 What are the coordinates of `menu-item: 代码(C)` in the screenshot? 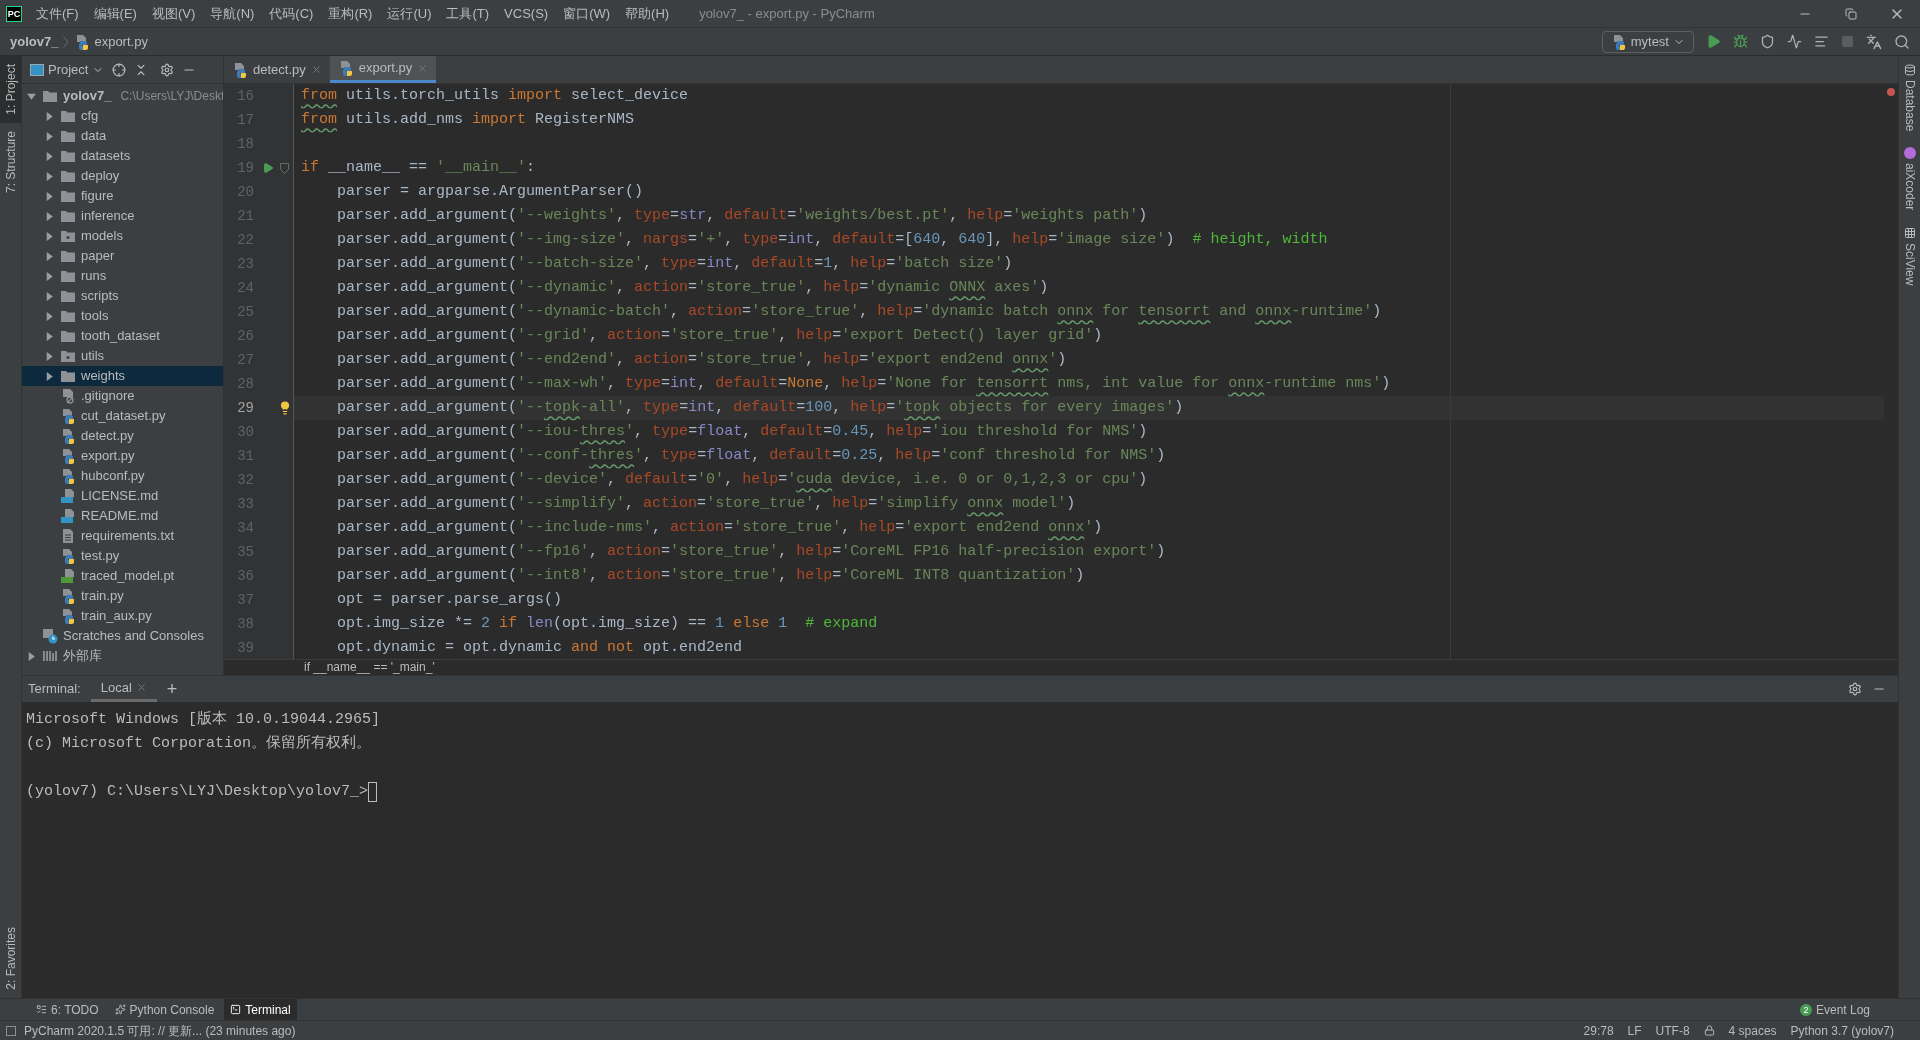 It's located at (291, 13).